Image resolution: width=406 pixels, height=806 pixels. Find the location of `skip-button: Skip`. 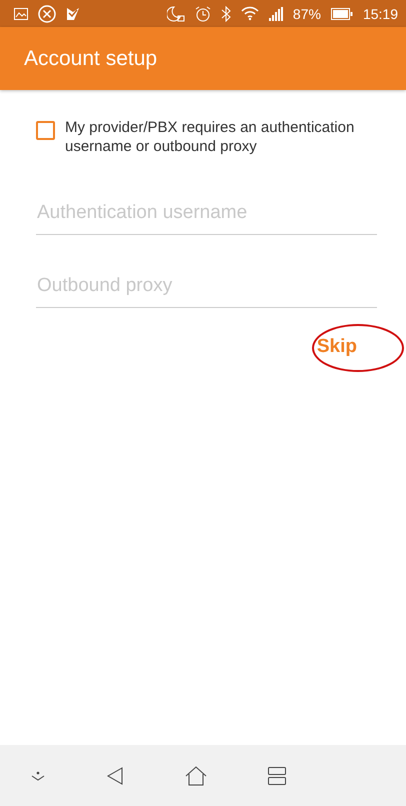

skip-button: Skip is located at coordinates (336, 347).